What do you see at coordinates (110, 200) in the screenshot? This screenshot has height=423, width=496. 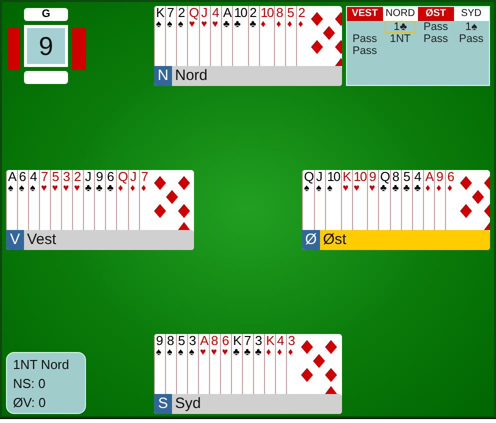 I see `playing-card: 6 ♣` at bounding box center [110, 200].